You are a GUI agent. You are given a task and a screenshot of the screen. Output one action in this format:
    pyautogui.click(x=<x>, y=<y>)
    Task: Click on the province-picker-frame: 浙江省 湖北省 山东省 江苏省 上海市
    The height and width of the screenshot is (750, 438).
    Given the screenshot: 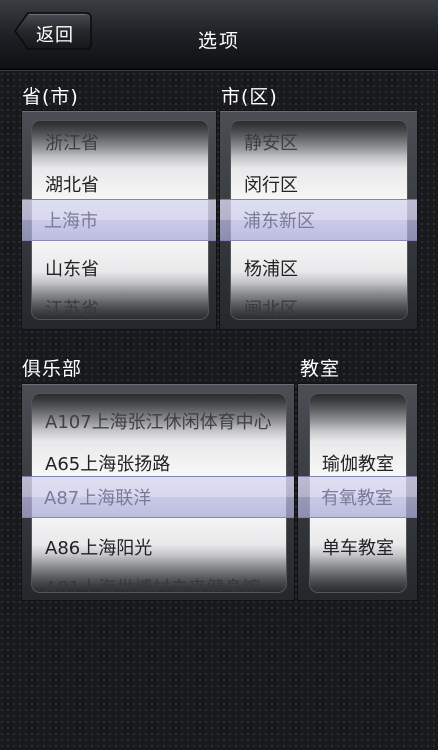 What is the action you would take?
    pyautogui.click(x=119, y=220)
    